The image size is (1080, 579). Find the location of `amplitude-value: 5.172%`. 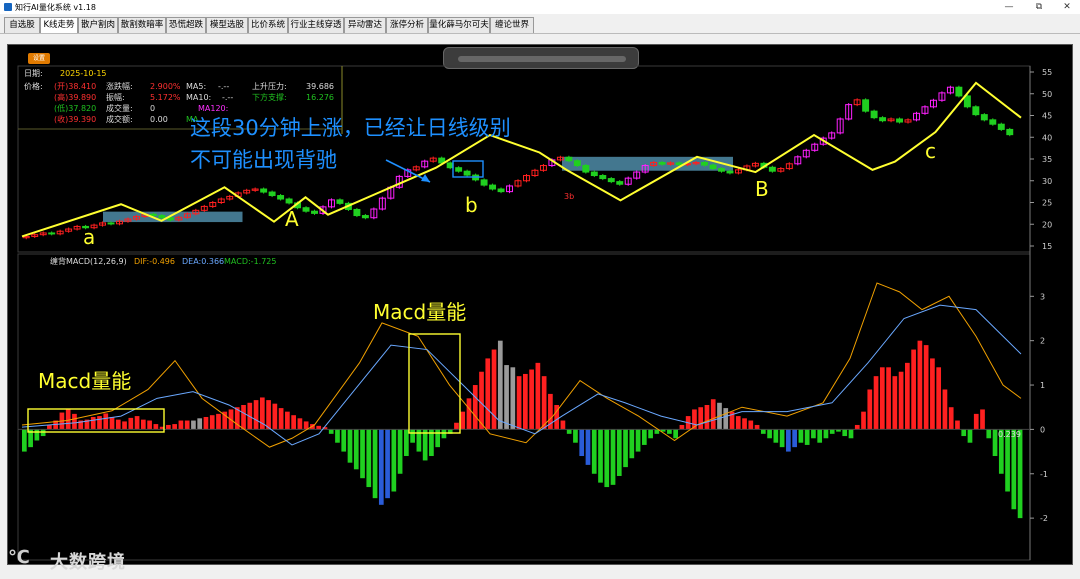

amplitude-value: 5.172% is located at coordinates (165, 97).